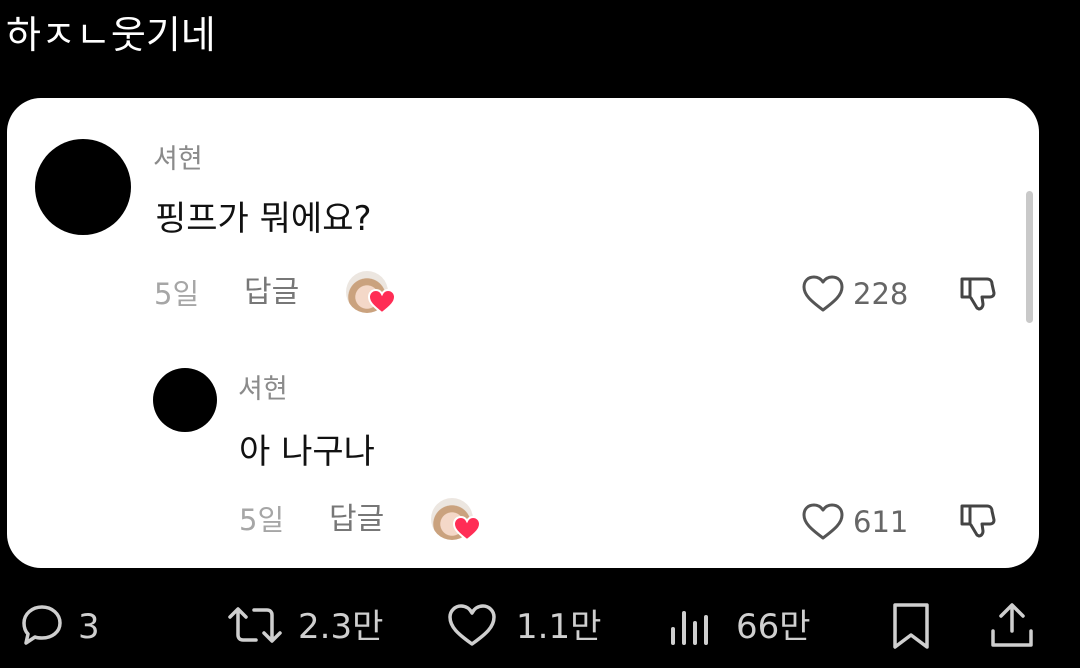 The height and width of the screenshot is (668, 1080). I want to click on repost-icon, so click(255, 625).